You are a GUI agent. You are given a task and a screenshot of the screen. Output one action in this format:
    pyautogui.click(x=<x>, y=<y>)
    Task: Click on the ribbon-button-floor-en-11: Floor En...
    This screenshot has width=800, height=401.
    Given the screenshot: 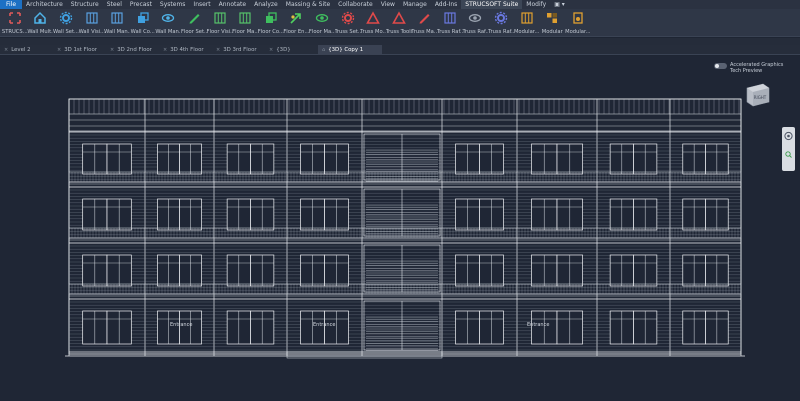 What is the action you would take?
    pyautogui.click(x=296, y=23)
    